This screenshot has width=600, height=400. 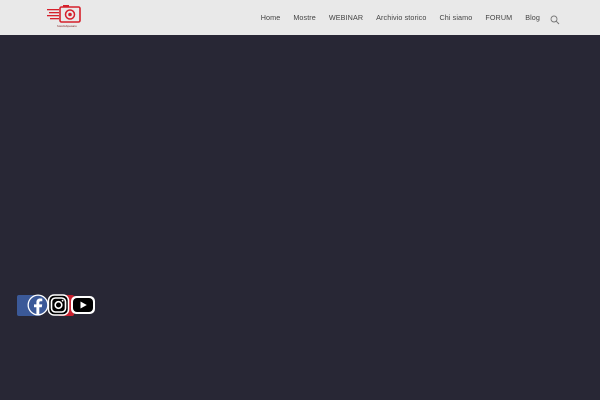 I want to click on nav-item-archivio-storico: Archivio storico, so click(x=401, y=17).